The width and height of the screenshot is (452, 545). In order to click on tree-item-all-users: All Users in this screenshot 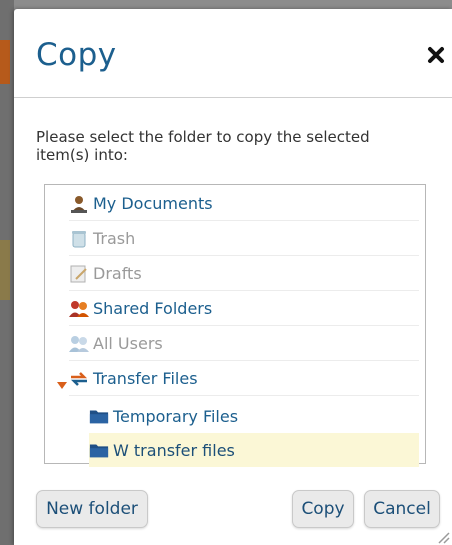, I will do `click(244, 344)`.